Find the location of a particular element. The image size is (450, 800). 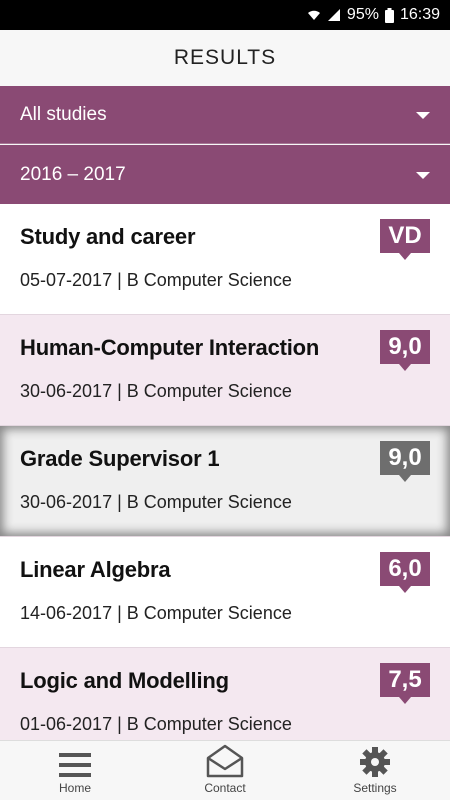

year-filter-value: 2016 – 2017 is located at coordinates (73, 174).